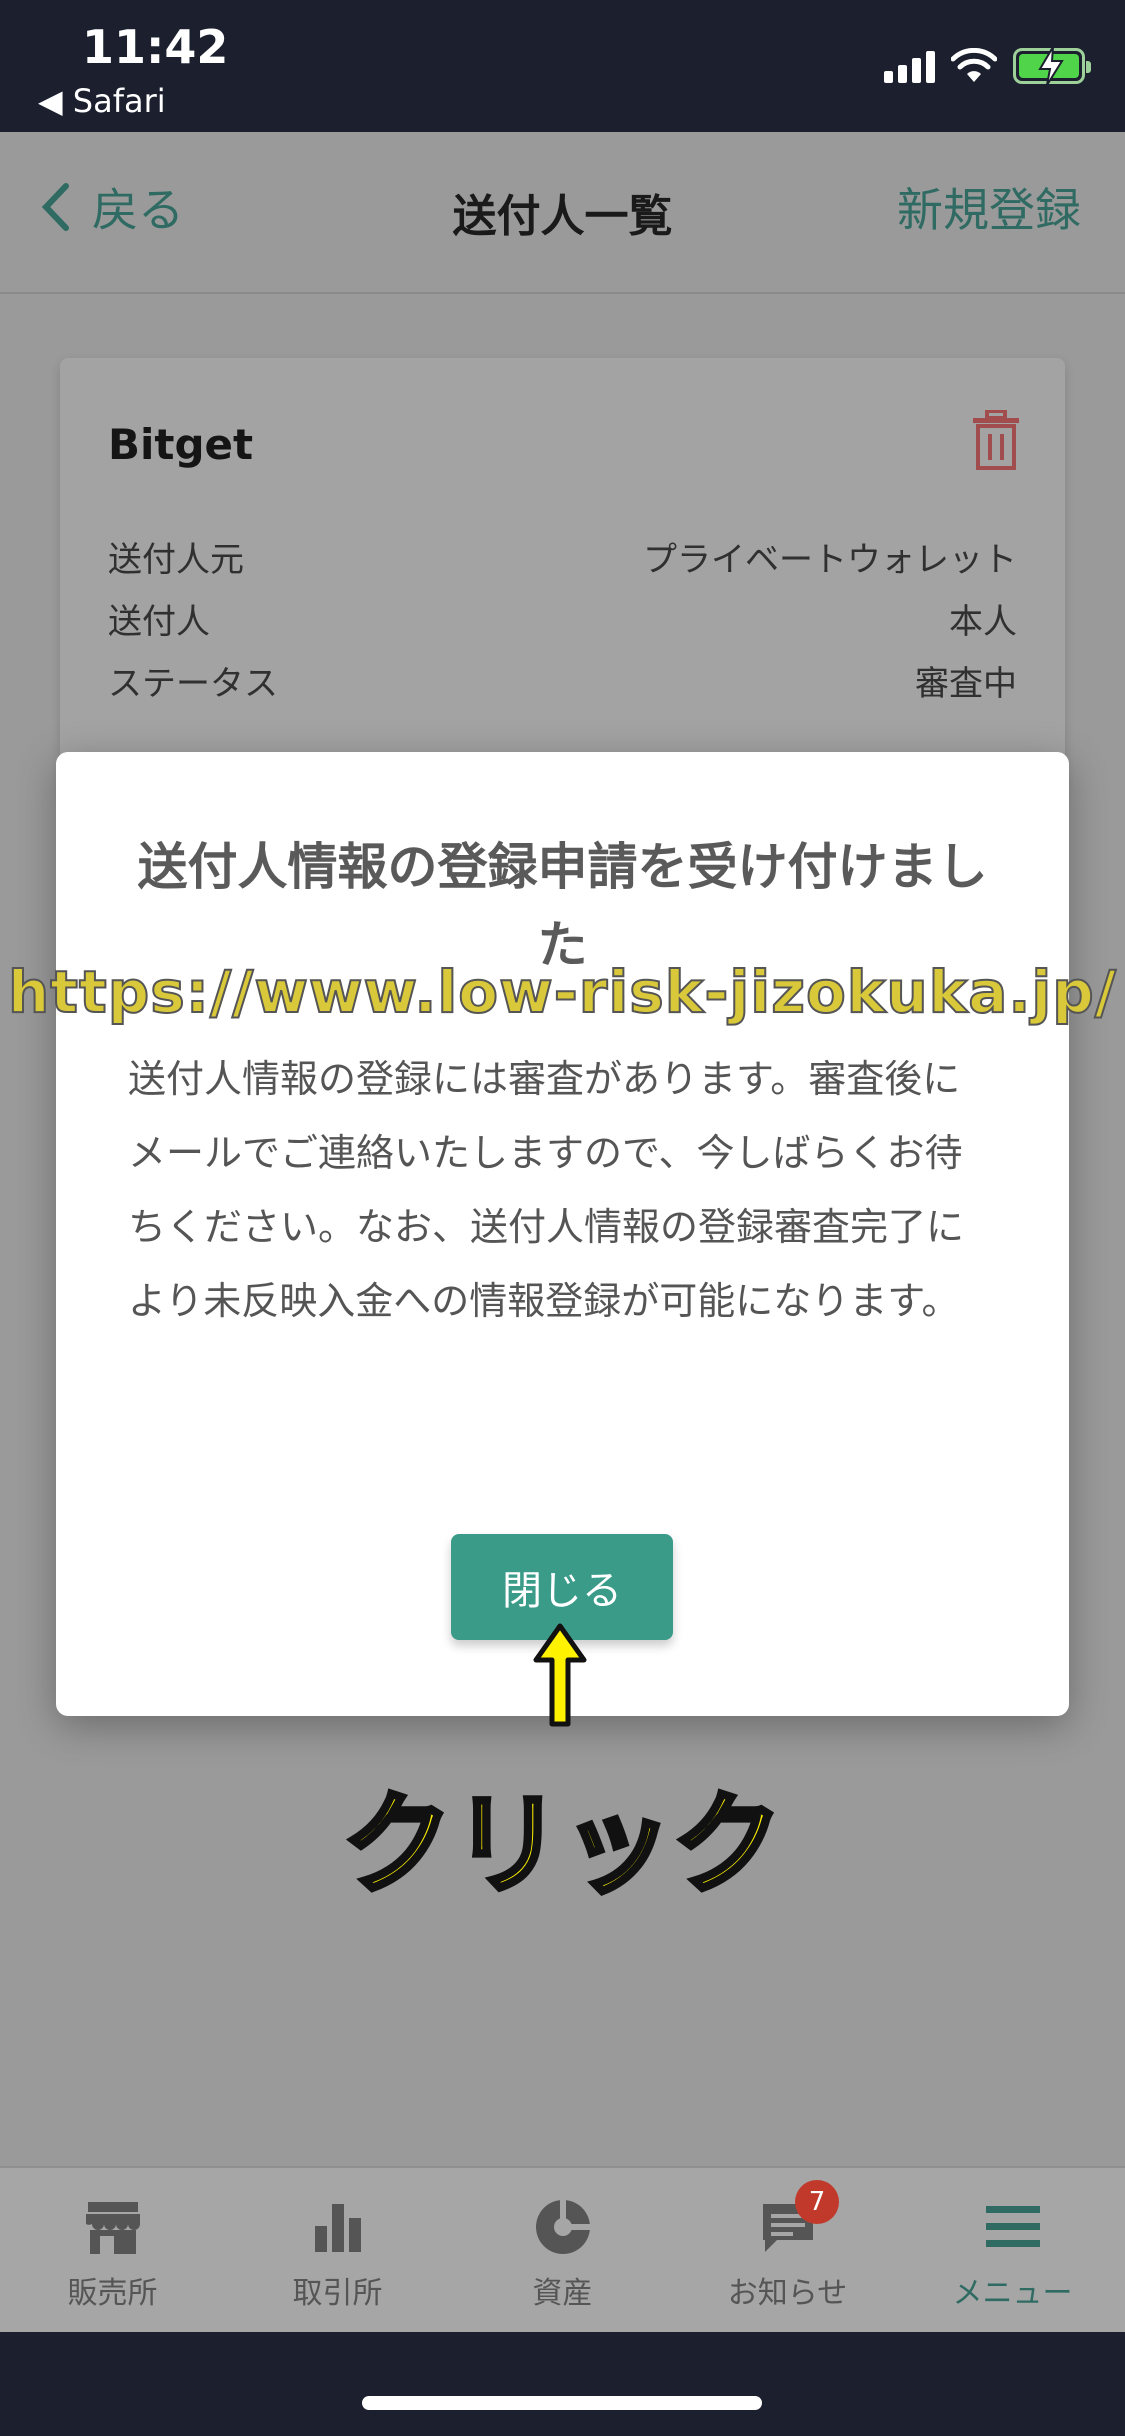 This screenshot has height=2436, width=1125. Describe the element at coordinates (983, 622) in the screenshot. I see `row-value: 本人` at that location.